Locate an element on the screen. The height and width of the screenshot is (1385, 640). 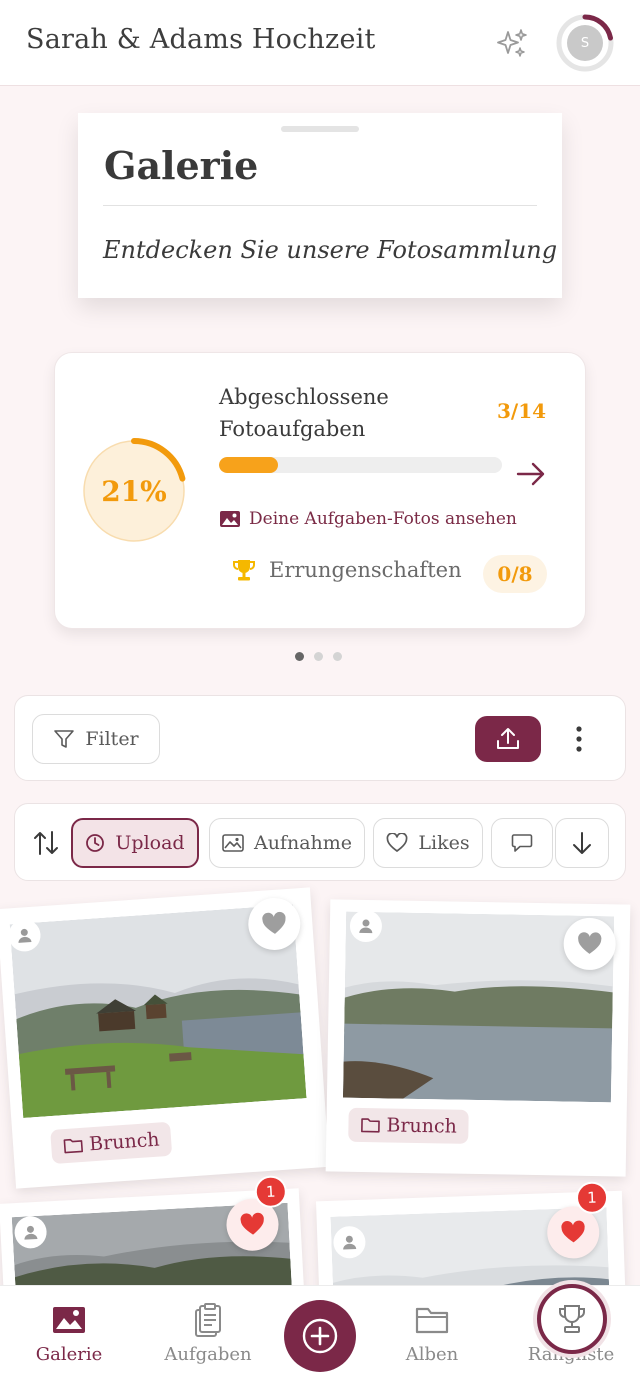
progress-bar-fill is located at coordinates (249, 465).